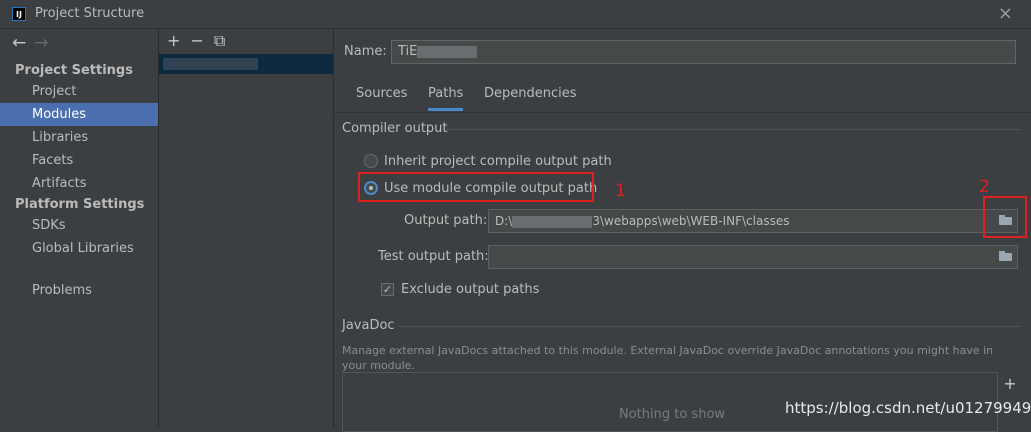  Describe the element at coordinates (709, 326) in the screenshot. I see `javadoc-divider` at that location.